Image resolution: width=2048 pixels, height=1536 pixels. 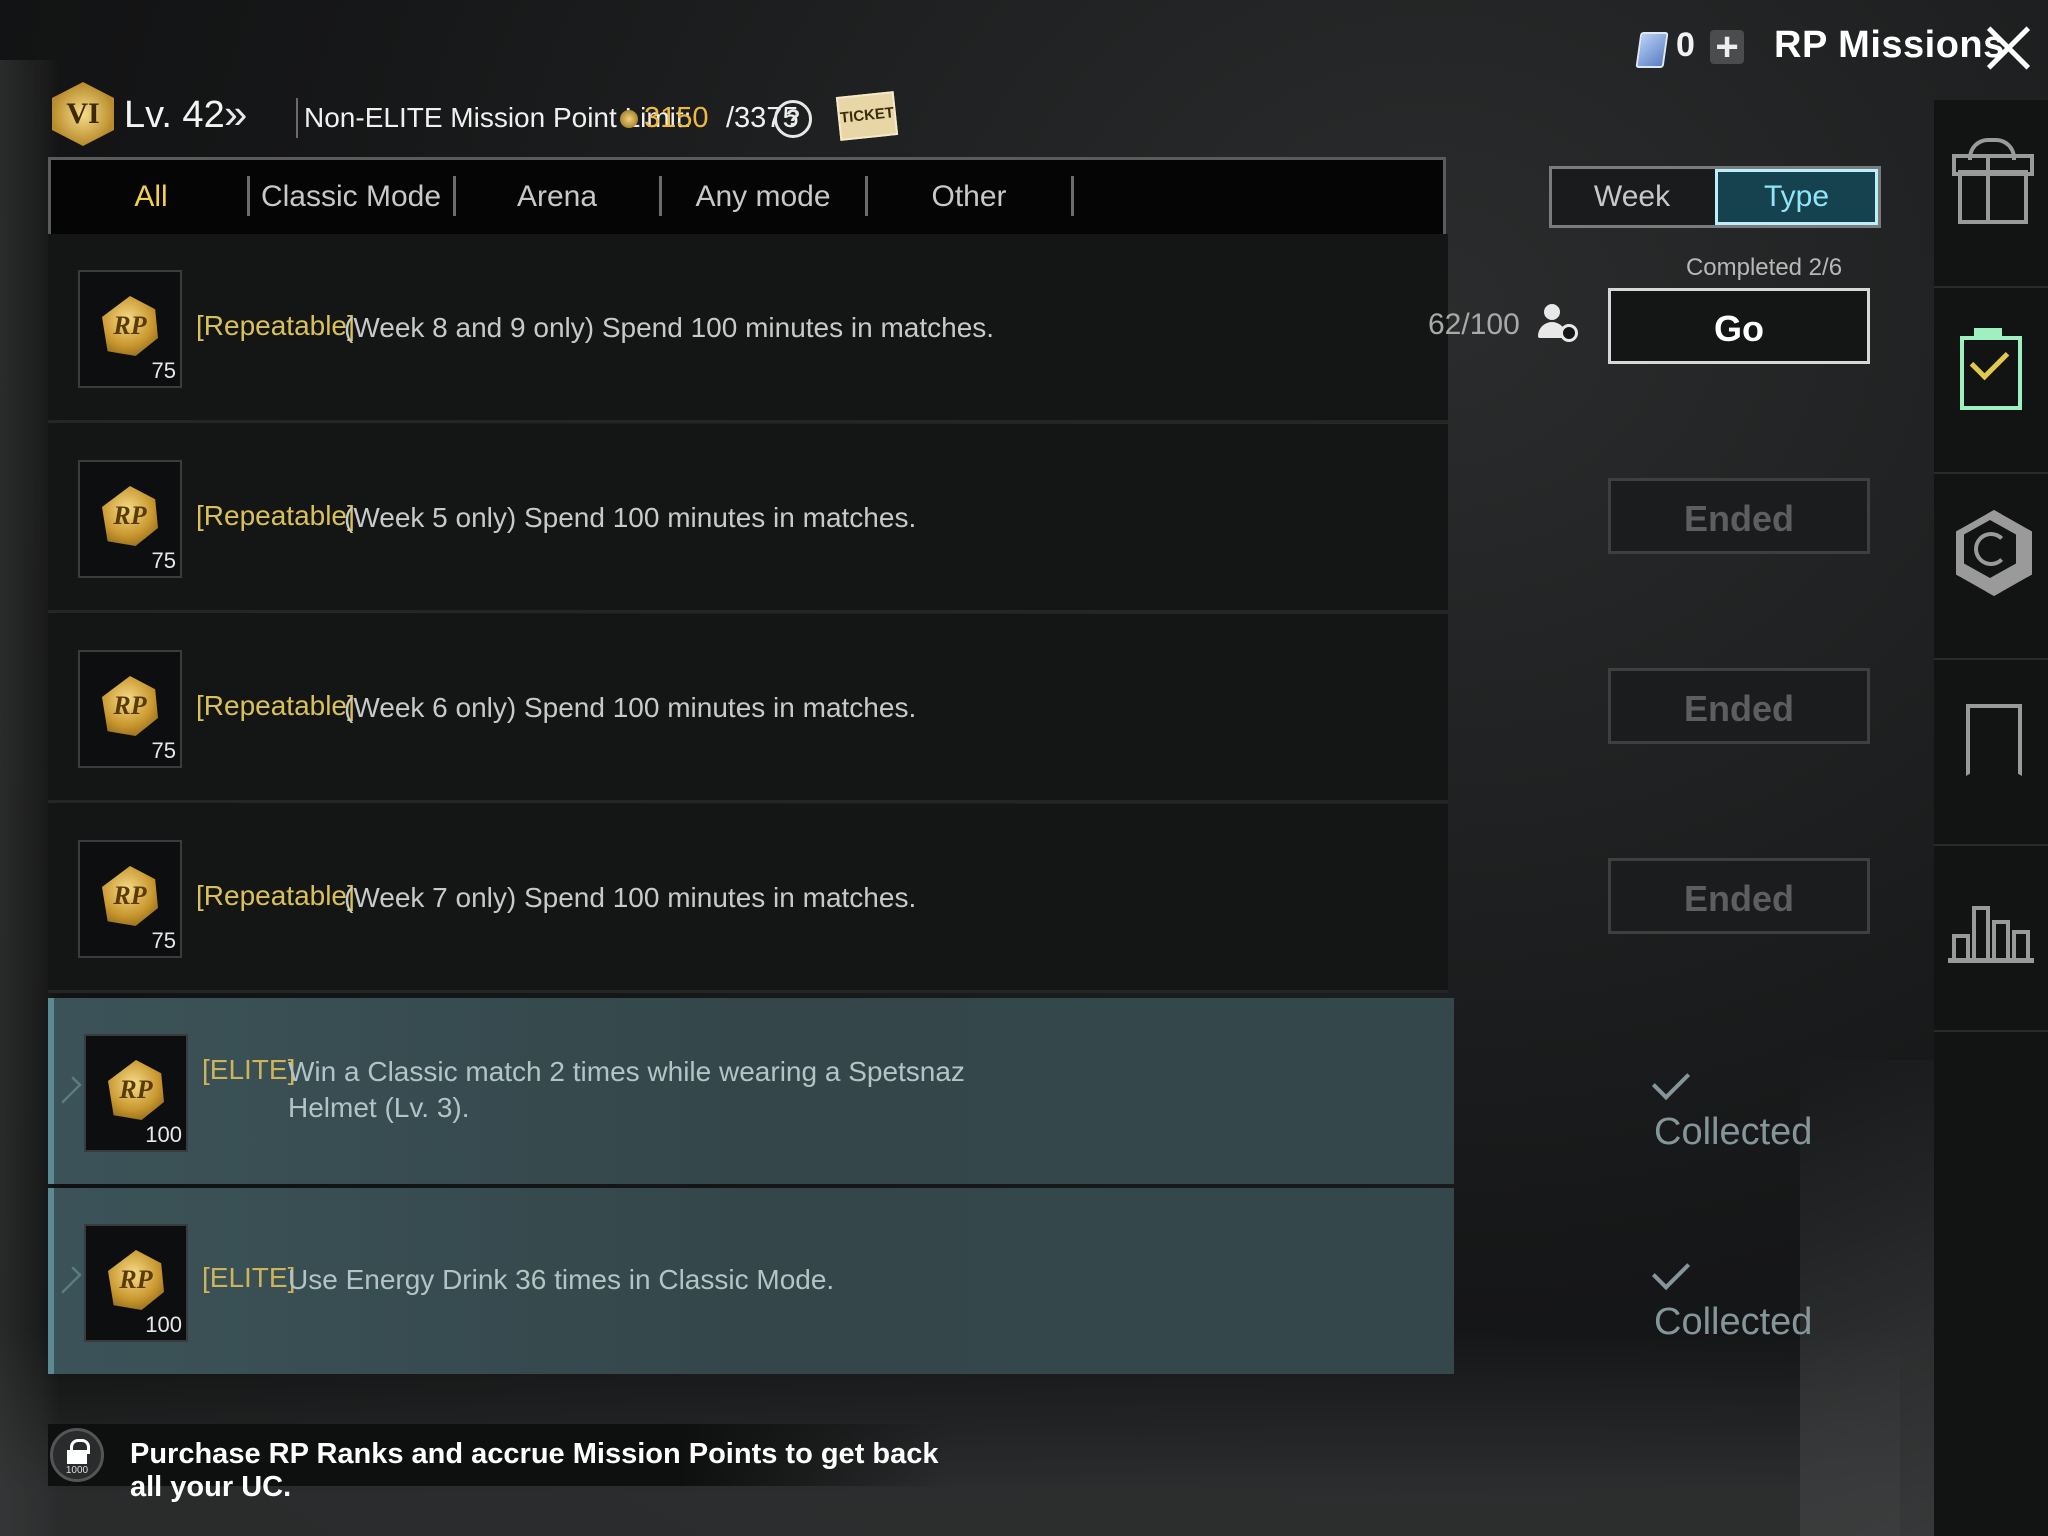 What do you see at coordinates (1991, 938) in the screenshot?
I see `bar-chart-icon` at bounding box center [1991, 938].